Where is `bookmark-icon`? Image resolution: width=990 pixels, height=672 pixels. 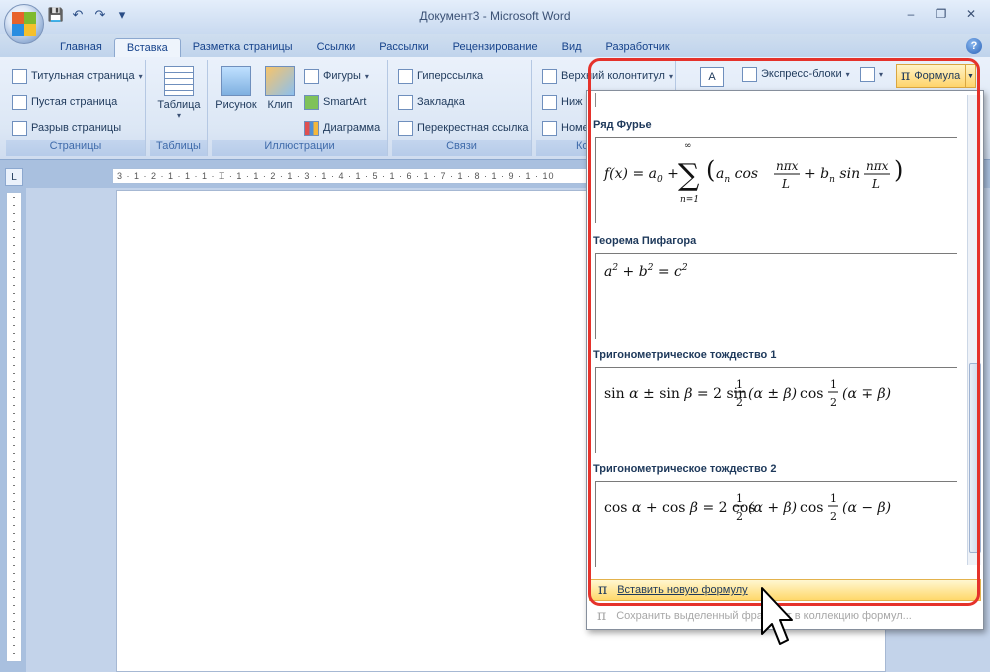
bookmark-icon is located at coordinates (405, 102).